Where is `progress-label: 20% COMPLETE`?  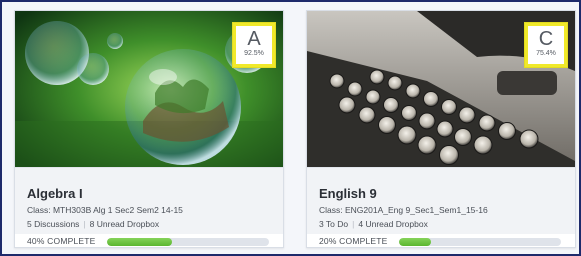
progress-label: 20% COMPLETE is located at coordinates (353, 241).